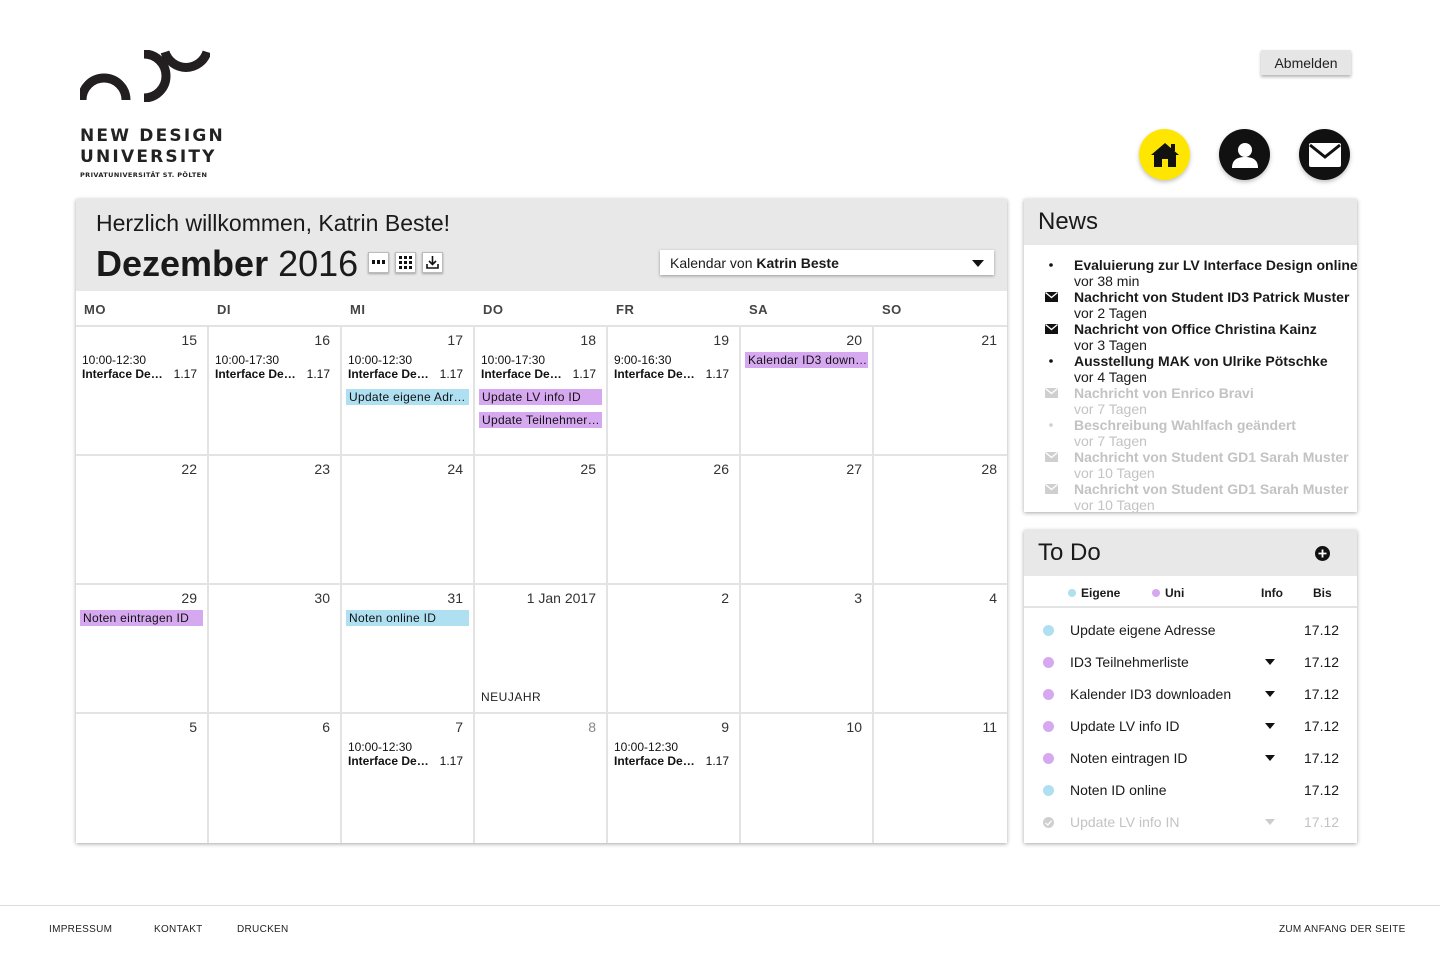 This screenshot has height=956, width=1440. What do you see at coordinates (540, 397) in the screenshot?
I see `todo-tag-uni: Update LV info ID` at bounding box center [540, 397].